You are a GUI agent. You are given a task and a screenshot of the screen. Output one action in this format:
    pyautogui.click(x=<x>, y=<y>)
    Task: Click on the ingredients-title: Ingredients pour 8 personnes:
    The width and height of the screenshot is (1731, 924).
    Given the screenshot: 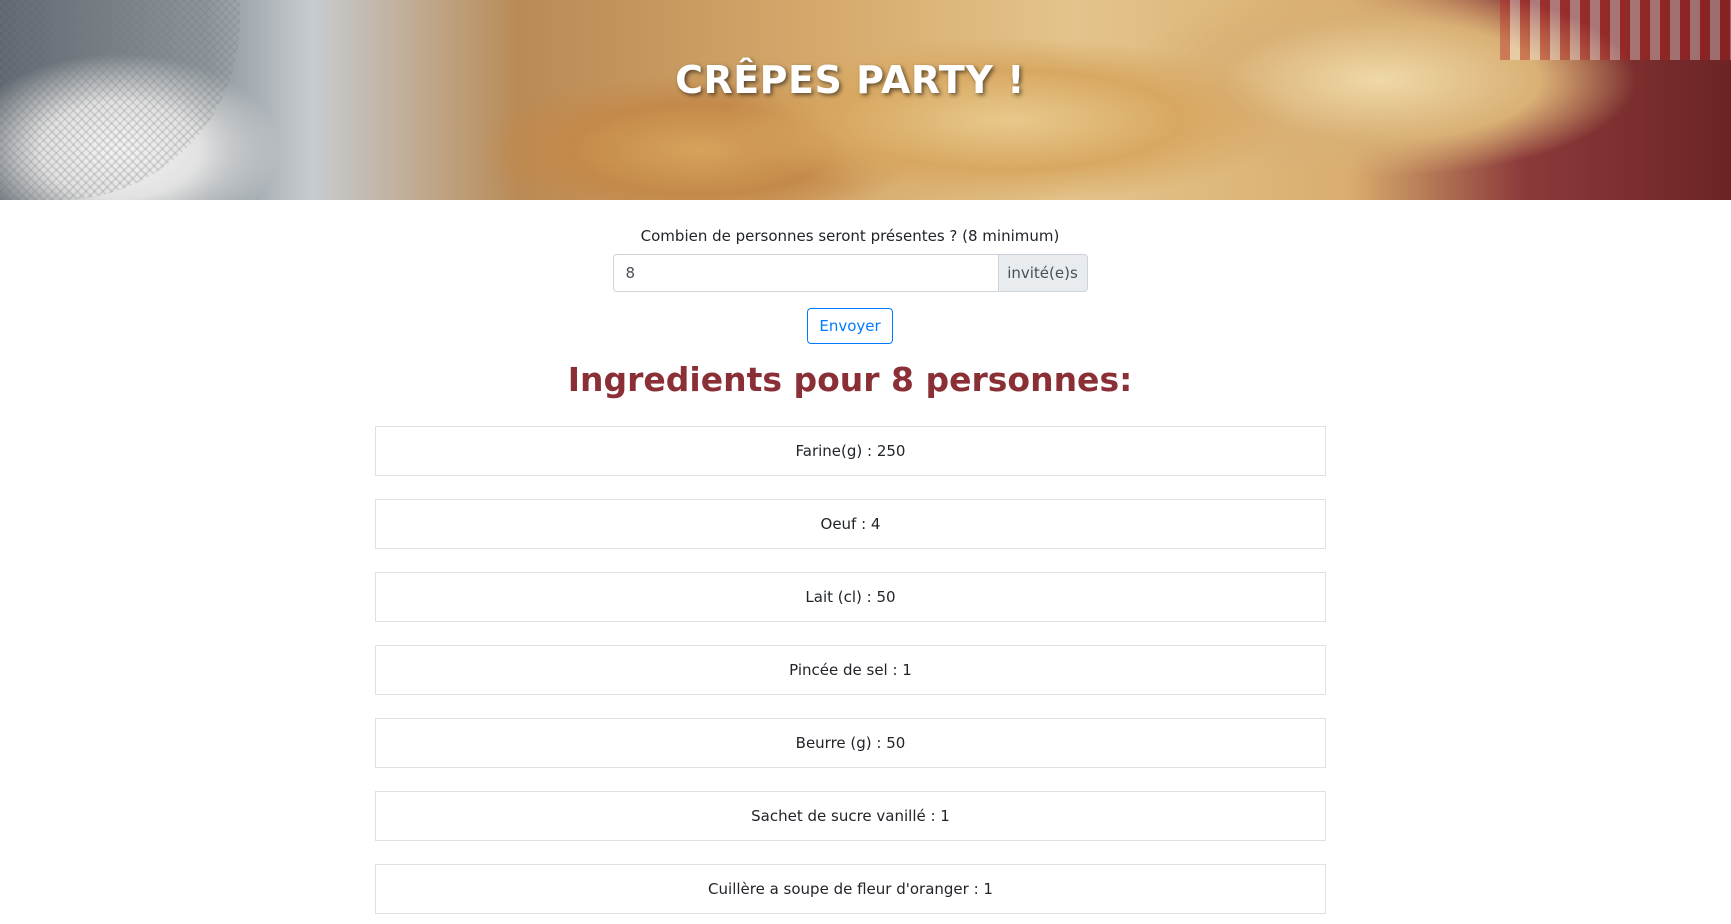 What is the action you would take?
    pyautogui.click(x=850, y=379)
    